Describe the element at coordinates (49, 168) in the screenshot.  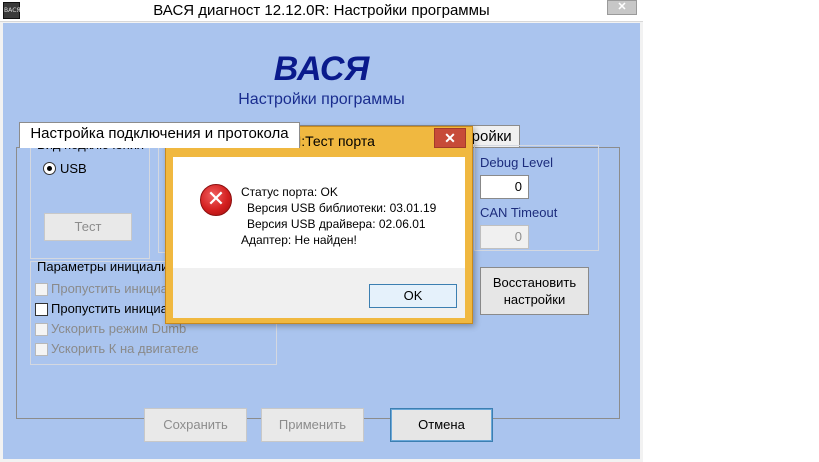
I see `usb-radio` at that location.